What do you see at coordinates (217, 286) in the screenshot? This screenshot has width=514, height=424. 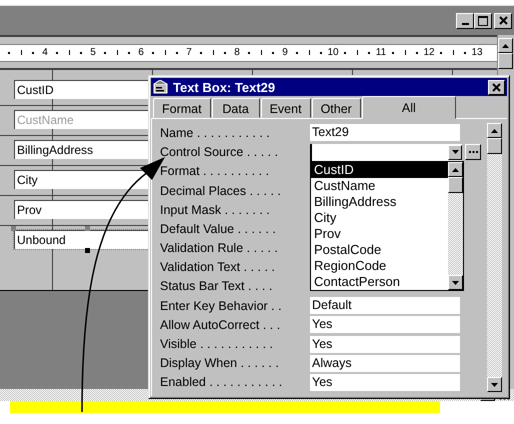 I see `property-label: Status Bar Text . . . .` at bounding box center [217, 286].